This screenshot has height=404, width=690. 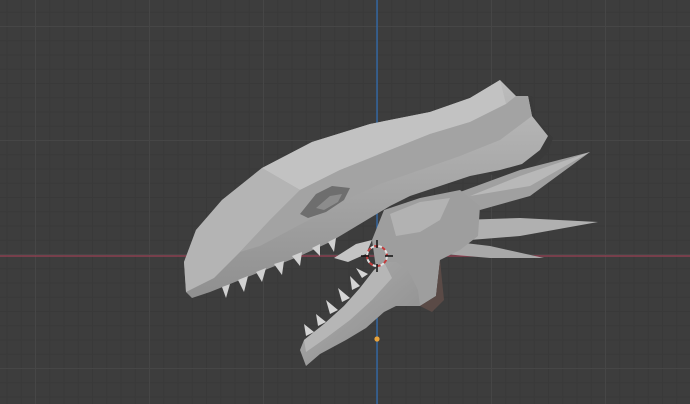 What do you see at coordinates (353, 251) in the screenshot?
I see `hinge-tusk` at bounding box center [353, 251].